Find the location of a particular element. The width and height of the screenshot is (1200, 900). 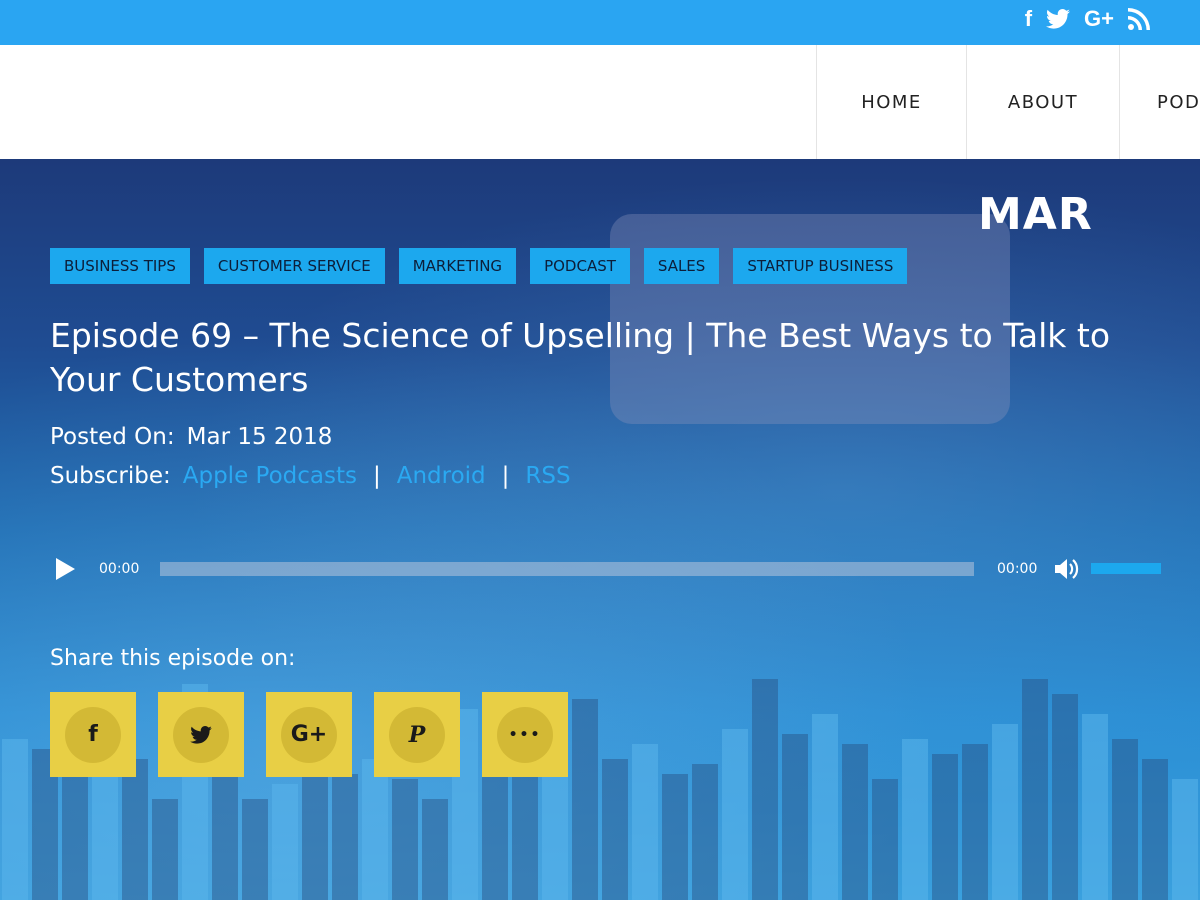

share-pinterest-button: P is located at coordinates (417, 734).